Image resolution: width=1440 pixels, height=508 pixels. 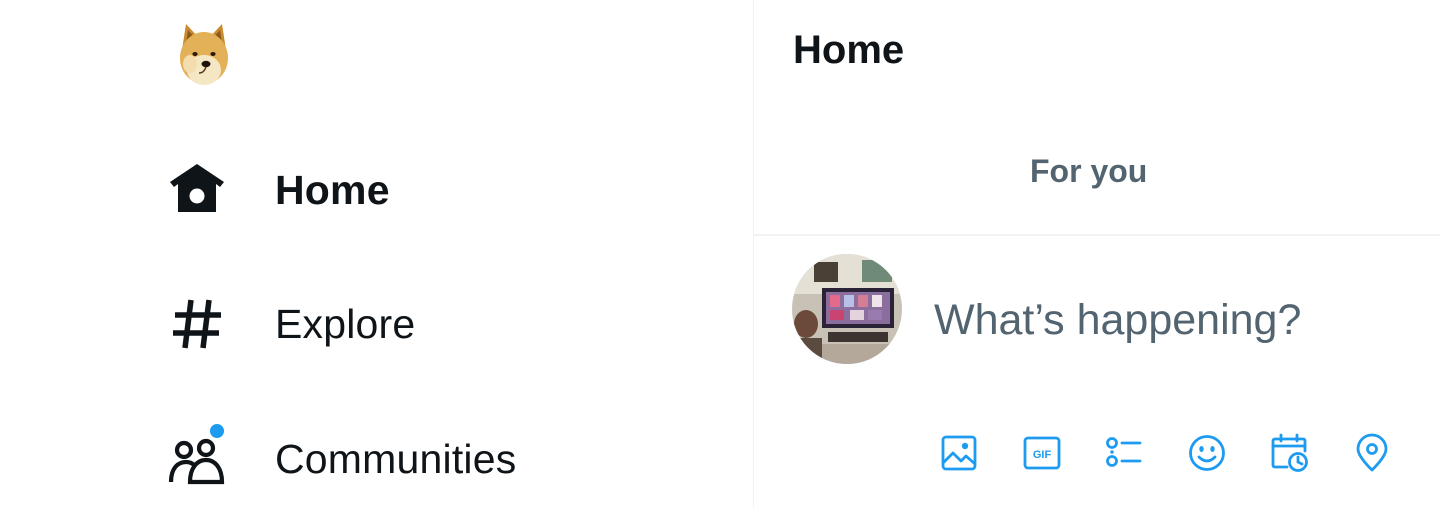 What do you see at coordinates (217, 431) in the screenshot?
I see `notification-dot` at bounding box center [217, 431].